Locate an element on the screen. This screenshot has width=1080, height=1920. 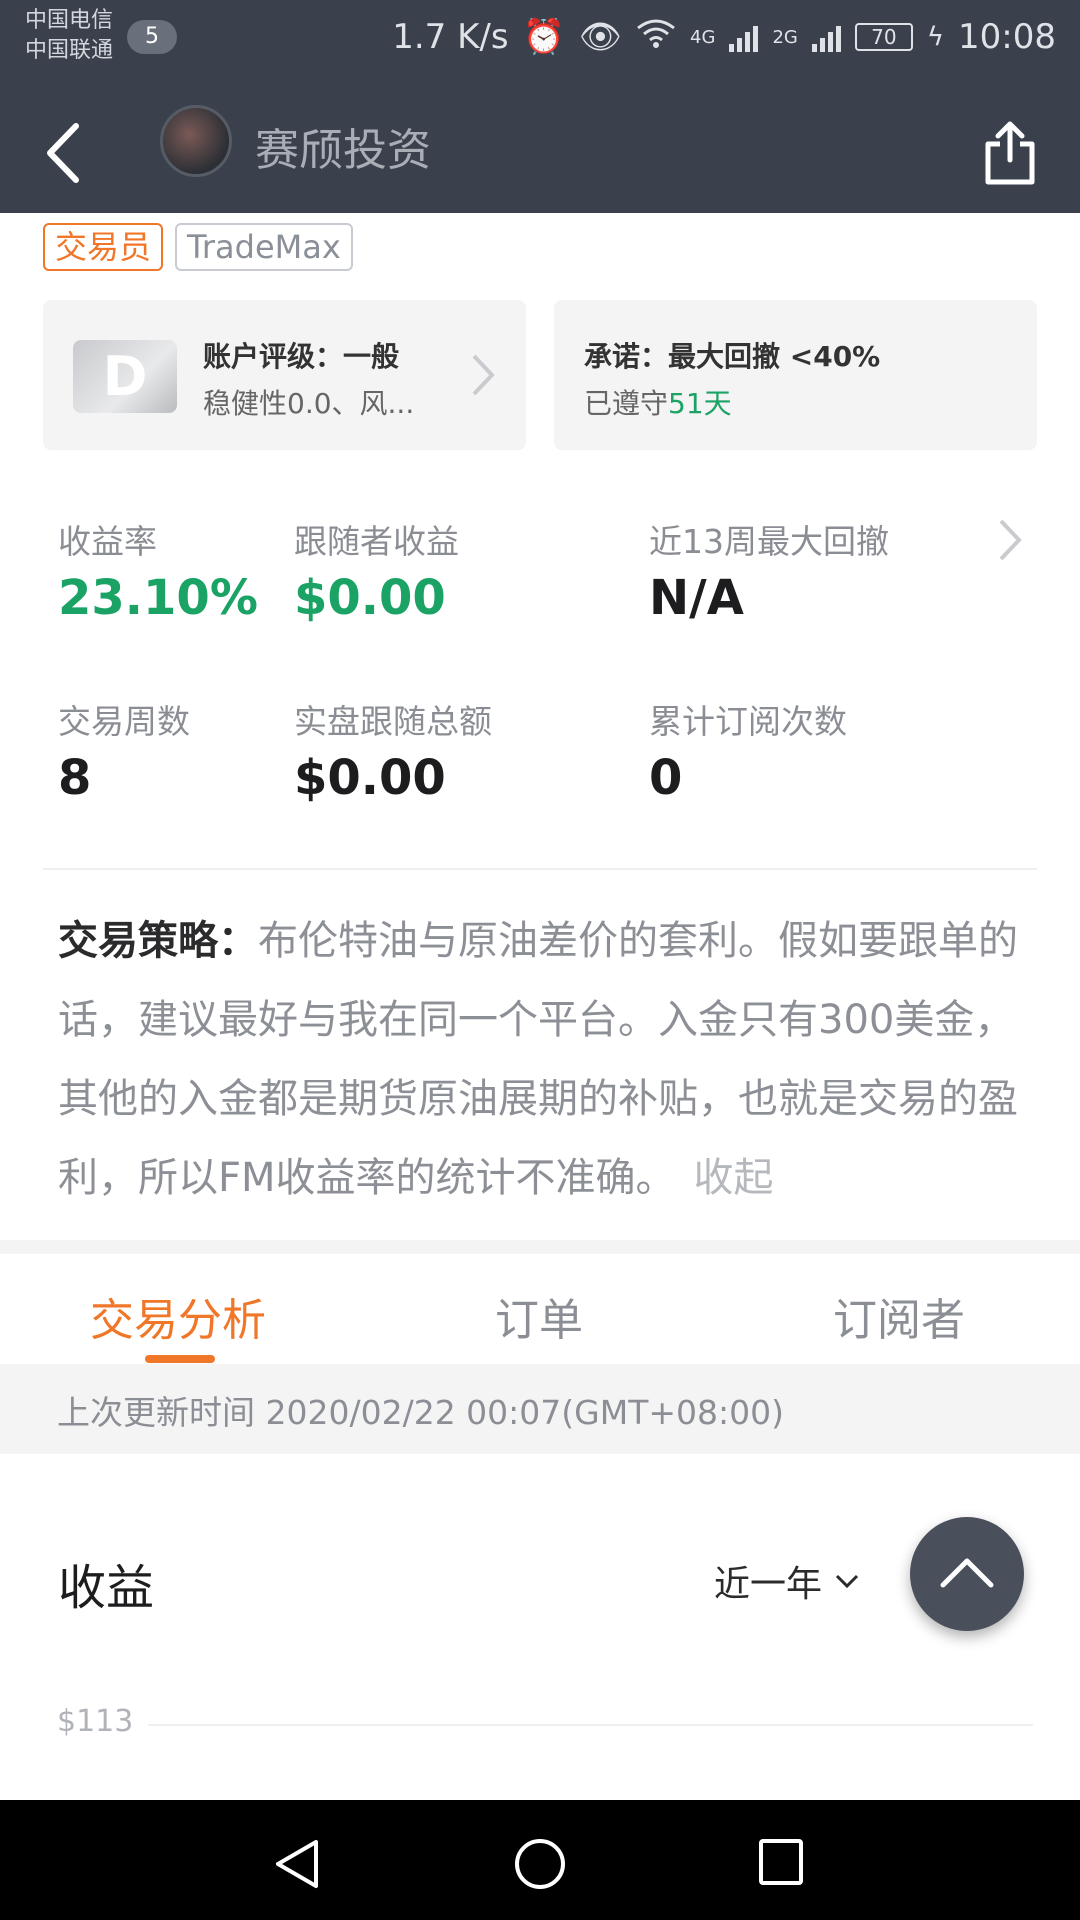
notification-badge: 5 is located at coordinates (152, 37).